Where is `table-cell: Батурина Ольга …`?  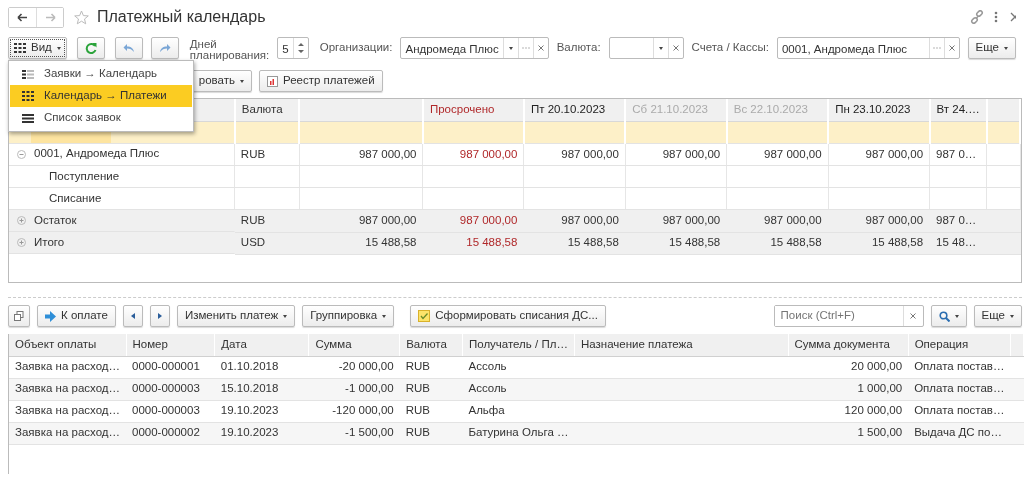 table-cell: Батурина Ольга … is located at coordinates (518, 433).